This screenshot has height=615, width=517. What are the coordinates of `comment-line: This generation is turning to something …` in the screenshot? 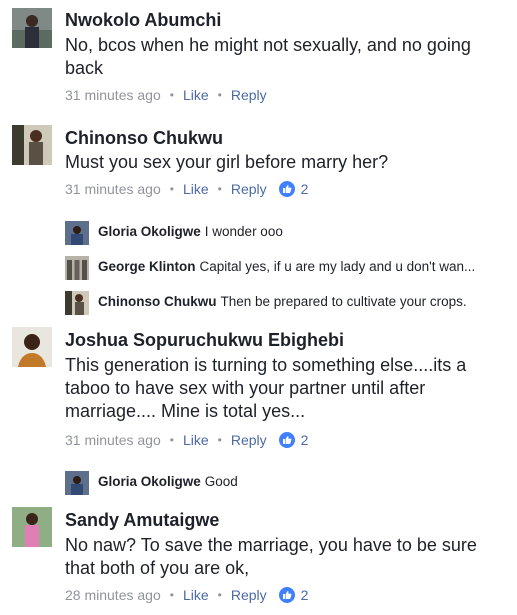 It's located at (266, 365).